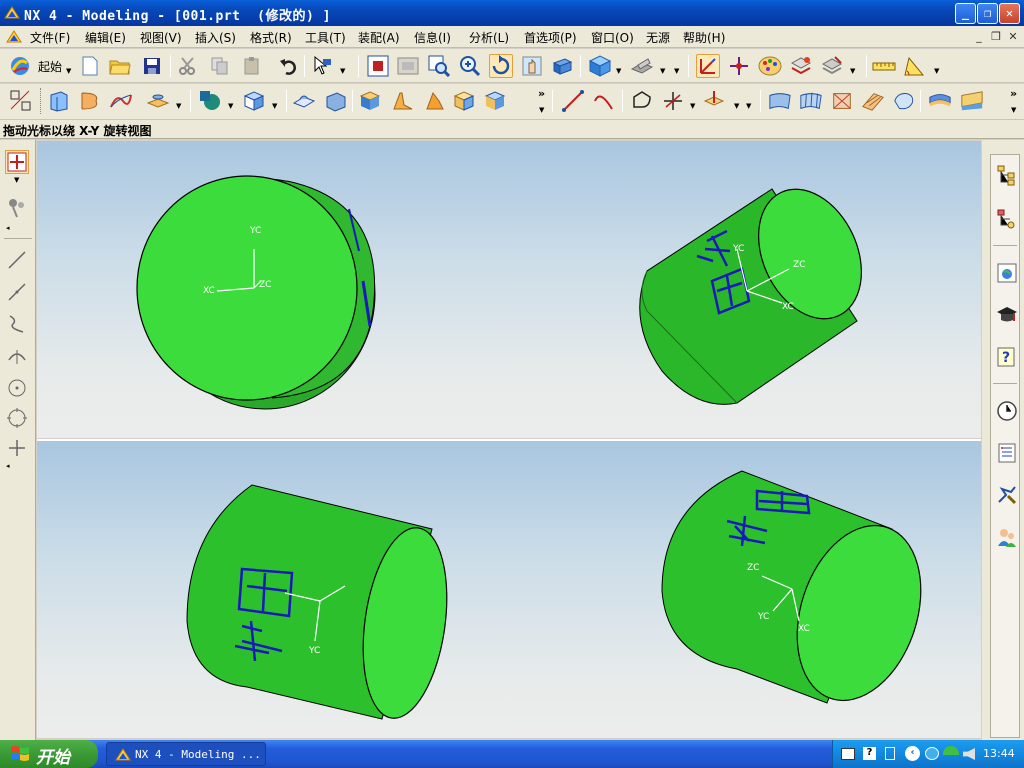 The height and width of the screenshot is (768, 1024). Describe the element at coordinates (342, 71) in the screenshot. I see `select-dropdown-icon: ▼` at that location.